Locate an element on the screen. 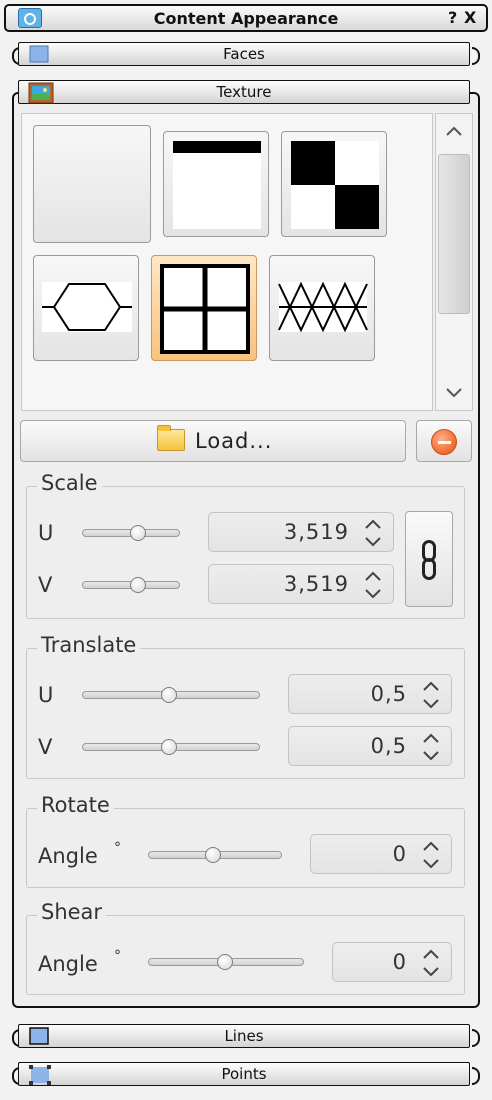  title-bar: Content Appearance ? X is located at coordinates (246, 18).